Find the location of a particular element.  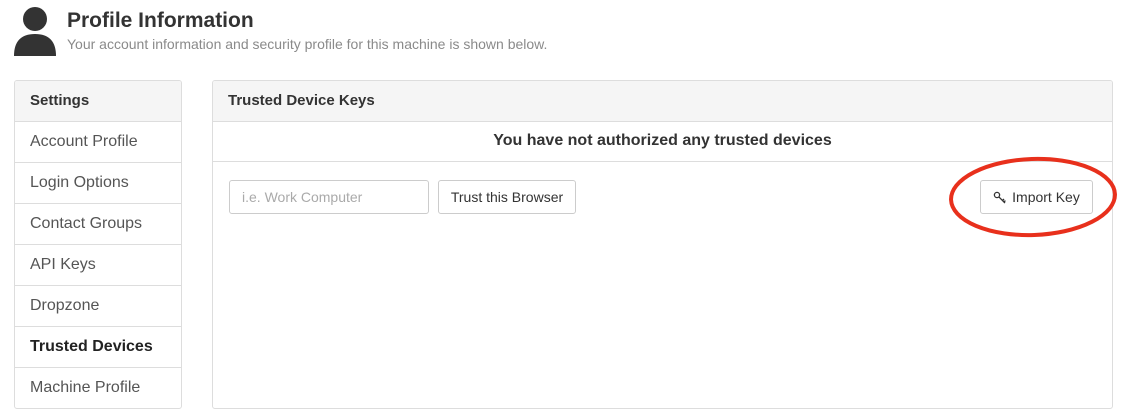

sidebar-item-login-options: Login Options is located at coordinates (98, 183).